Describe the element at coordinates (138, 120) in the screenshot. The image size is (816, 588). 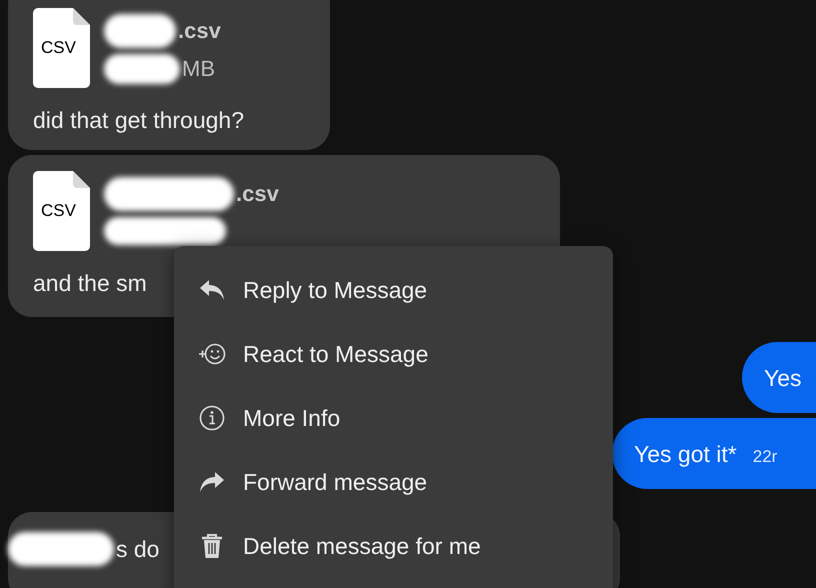
I see `message-text: did that get through?` at that location.